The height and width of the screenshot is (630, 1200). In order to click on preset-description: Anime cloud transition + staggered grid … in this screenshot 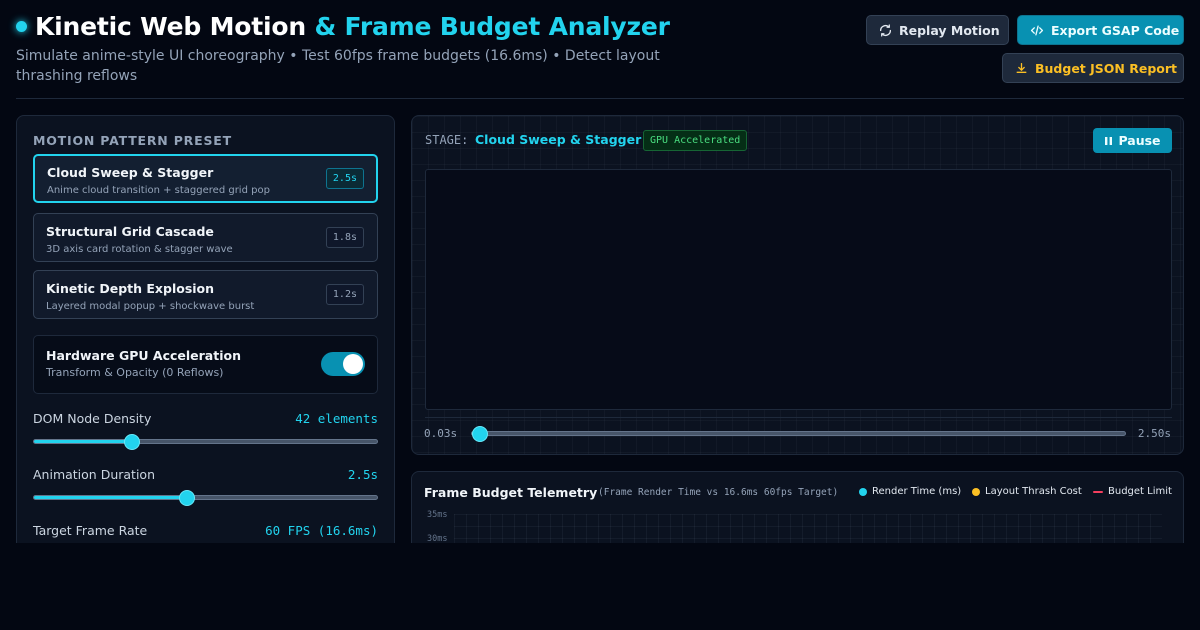, I will do `click(158, 190)`.